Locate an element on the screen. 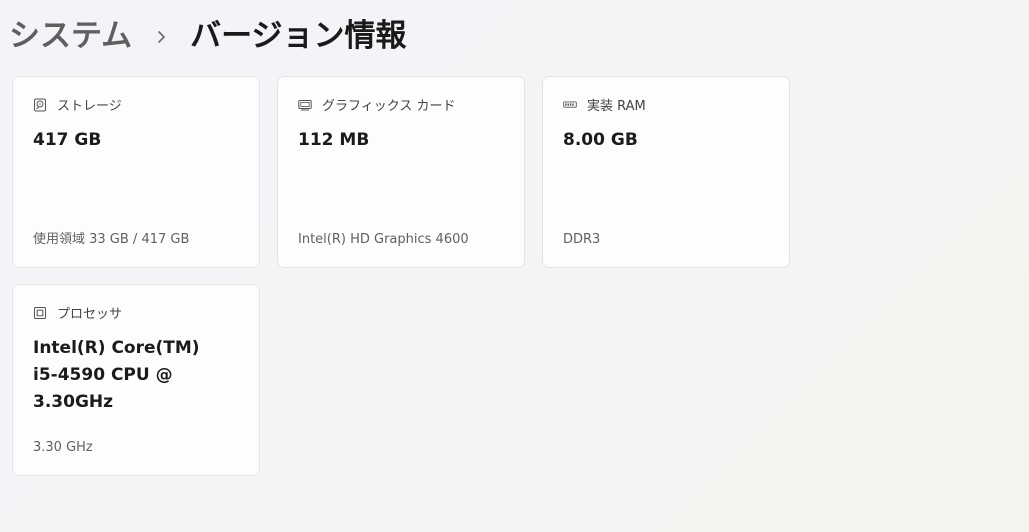  breadcrumb: システム バージョン情報 is located at coordinates (207, 32).